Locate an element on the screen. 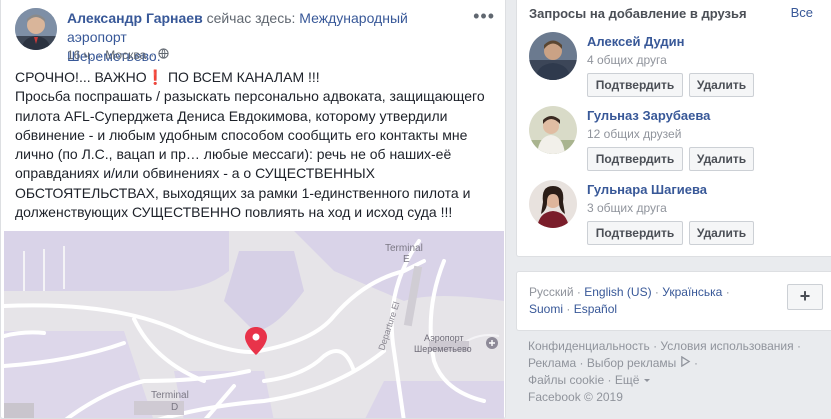 The height and width of the screenshot is (419, 831). language-link-finnish: Suomi is located at coordinates (546, 309).